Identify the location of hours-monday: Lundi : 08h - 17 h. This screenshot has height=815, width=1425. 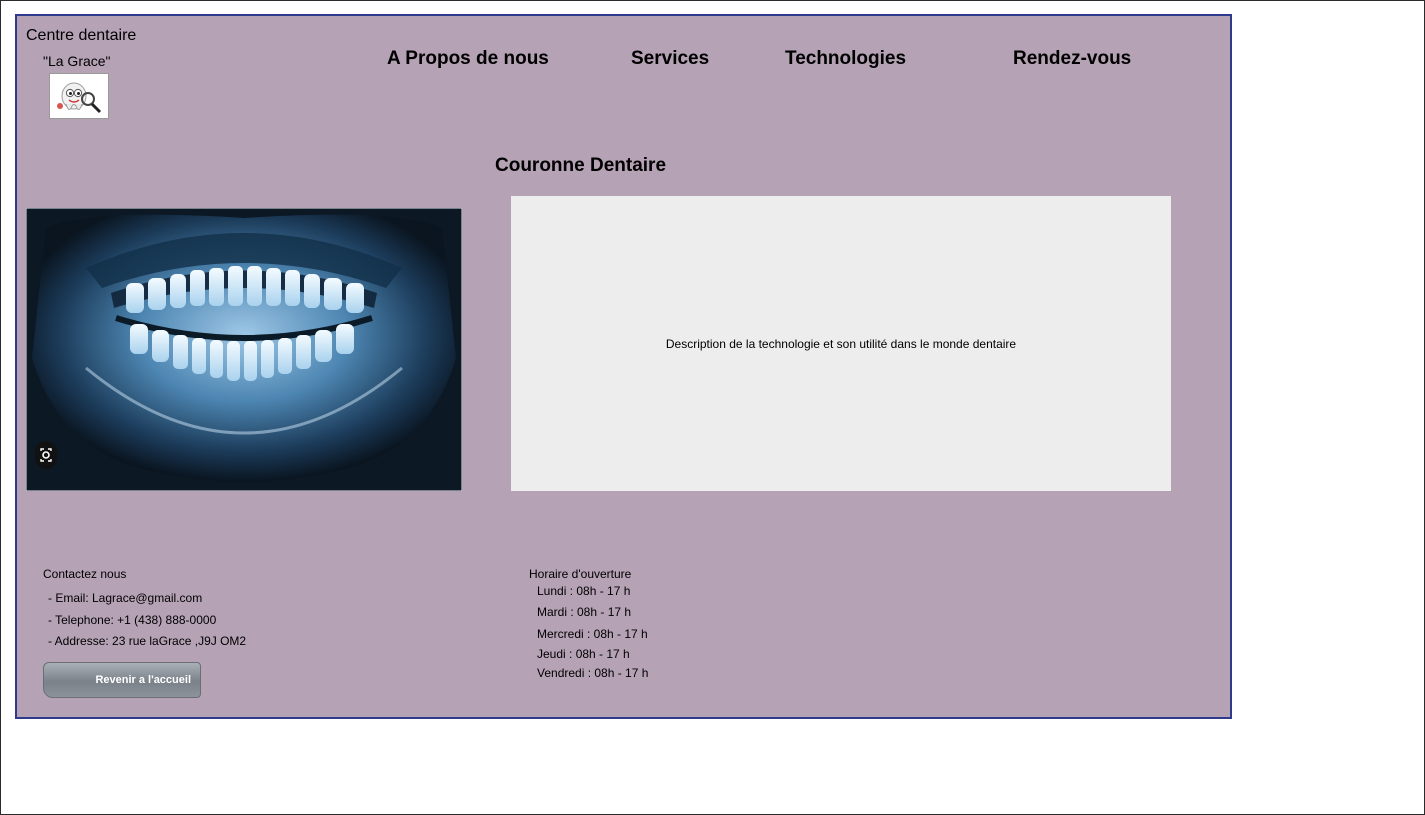
(584, 591).